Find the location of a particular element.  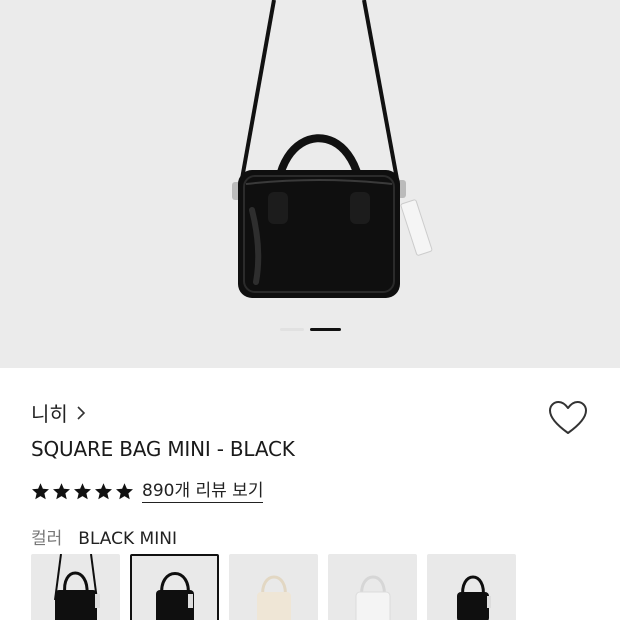

swatch-black-mini is located at coordinates (174, 587).